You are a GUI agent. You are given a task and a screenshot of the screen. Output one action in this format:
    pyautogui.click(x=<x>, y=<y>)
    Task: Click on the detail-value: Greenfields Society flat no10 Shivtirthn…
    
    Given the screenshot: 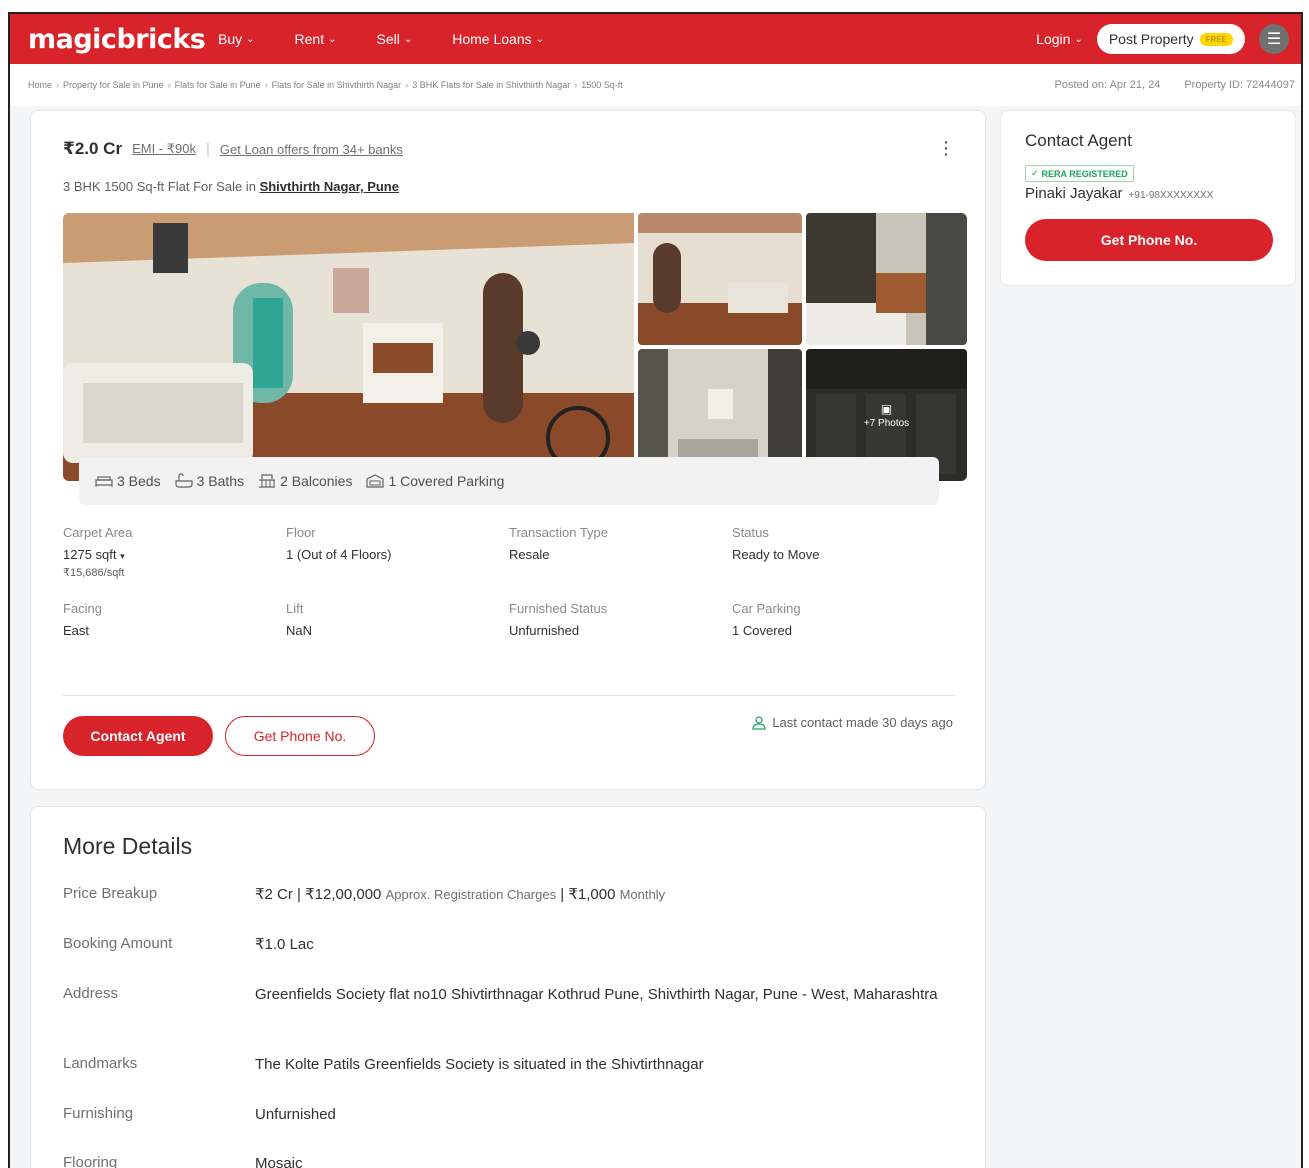 What is the action you would take?
    pyautogui.click(x=596, y=994)
    